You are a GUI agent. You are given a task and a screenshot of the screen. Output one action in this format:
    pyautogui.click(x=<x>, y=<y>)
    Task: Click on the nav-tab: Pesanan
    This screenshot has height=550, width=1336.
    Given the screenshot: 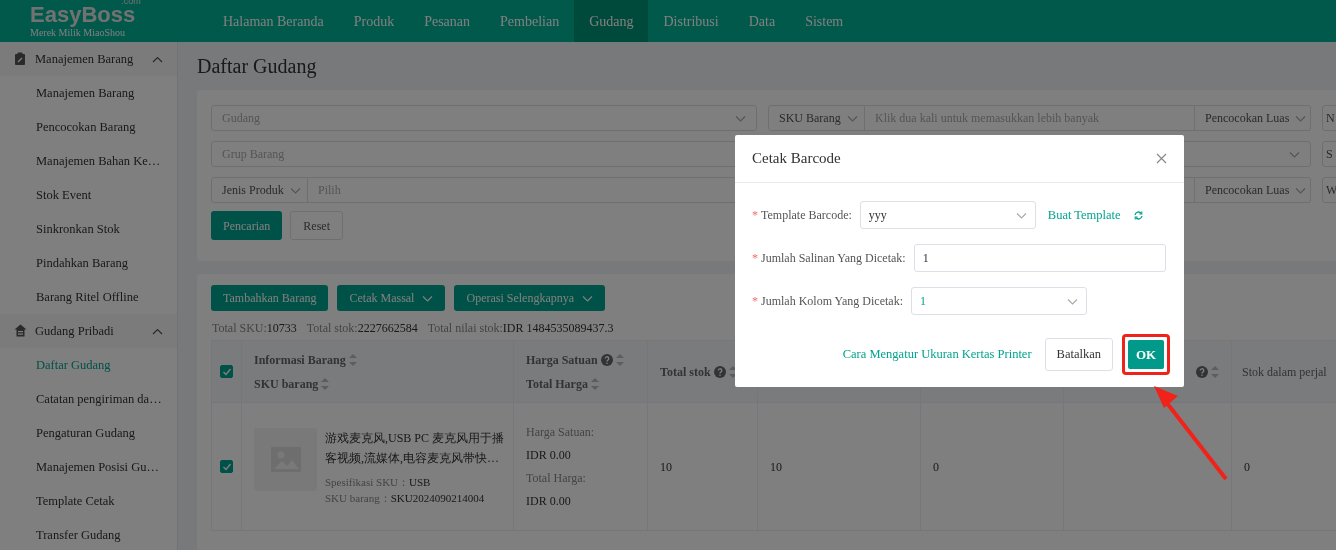 What is the action you would take?
    pyautogui.click(x=447, y=21)
    